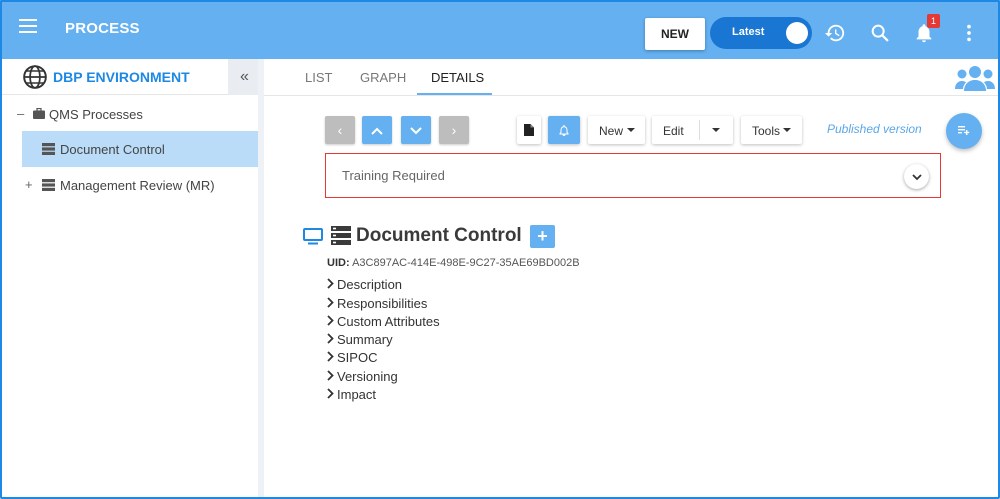  I want to click on page-title: Document Control, so click(439, 235).